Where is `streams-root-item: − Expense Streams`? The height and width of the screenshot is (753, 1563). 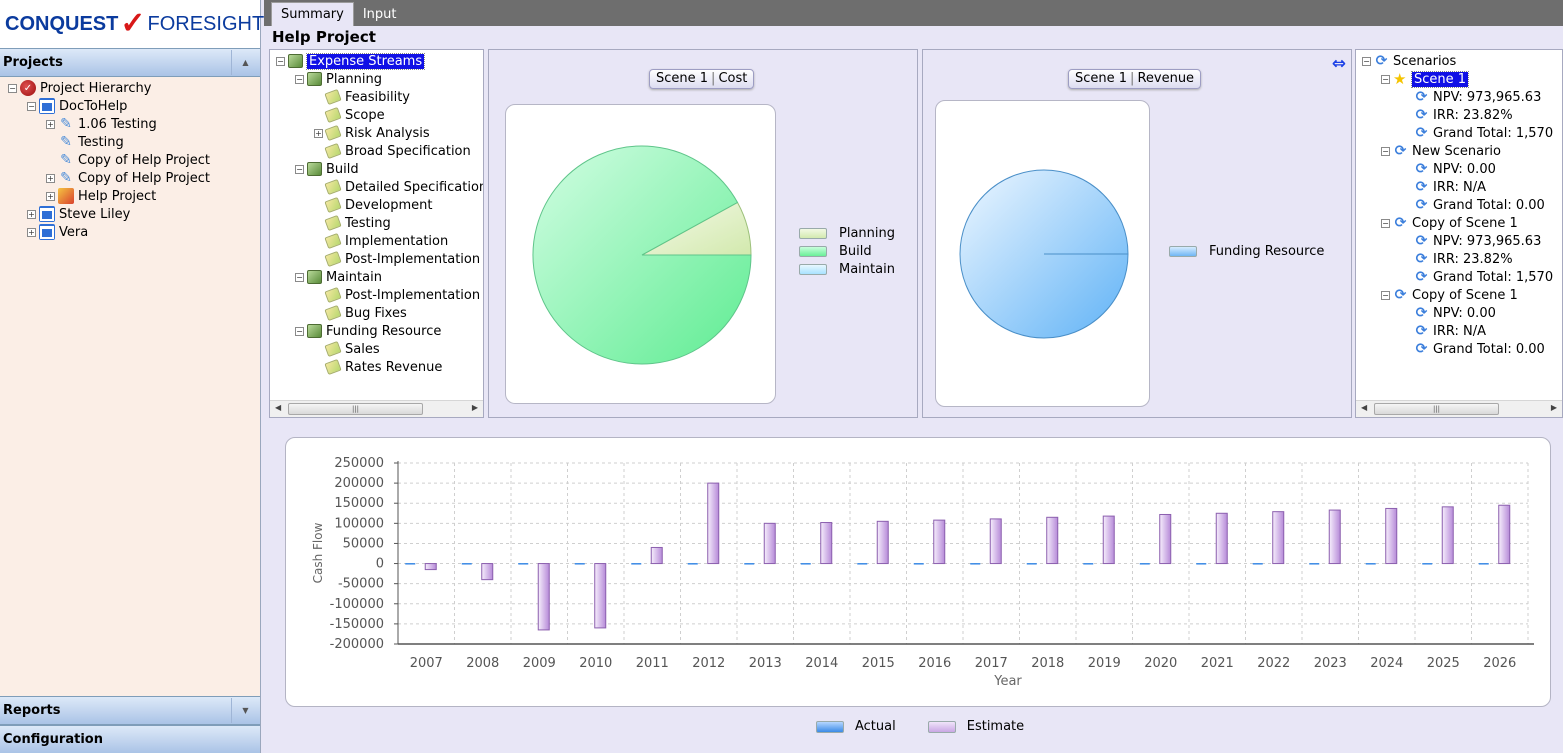
streams-root-item: − Expense Streams is located at coordinates (379, 61).